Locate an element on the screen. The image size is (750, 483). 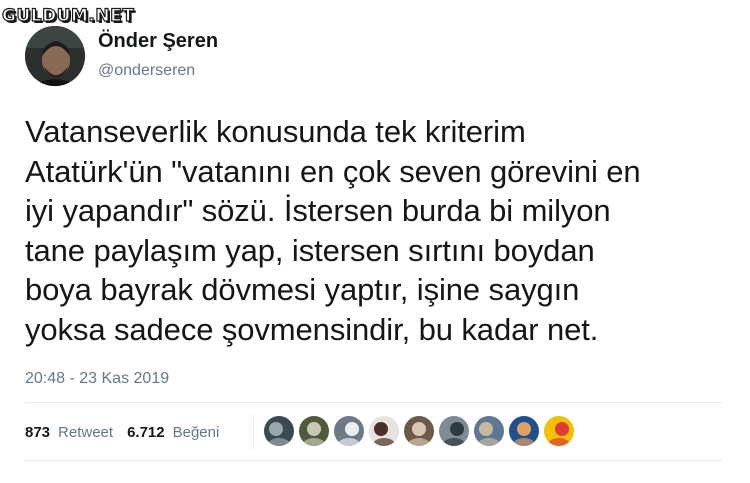
avatar is located at coordinates (55, 56).